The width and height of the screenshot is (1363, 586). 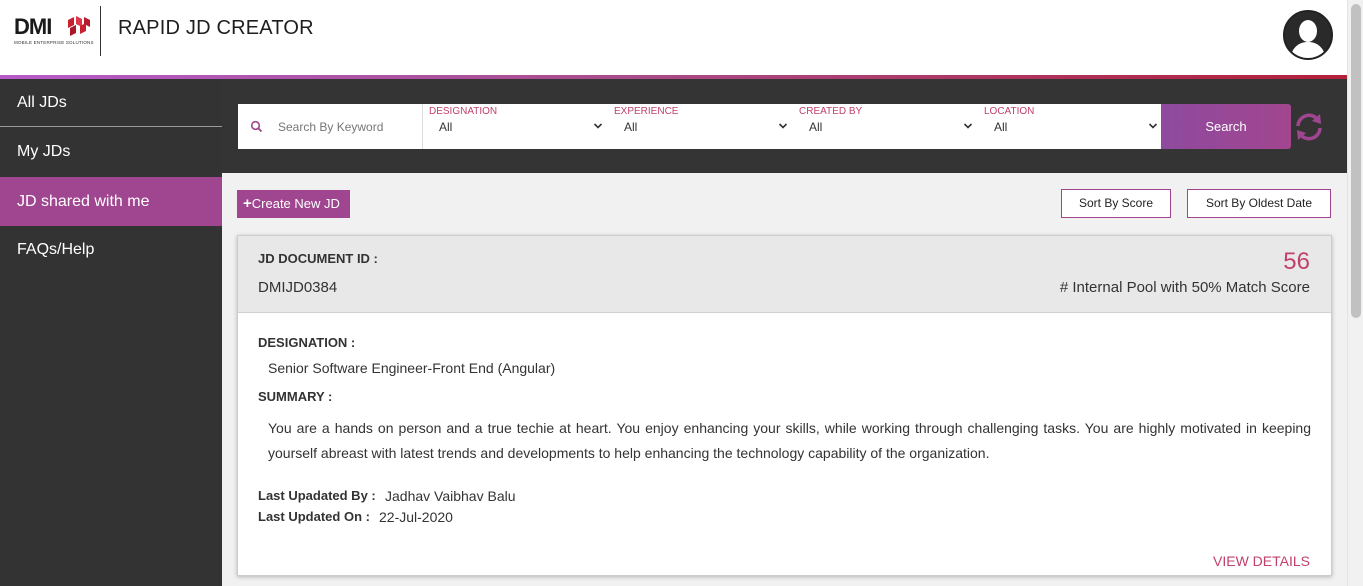 What do you see at coordinates (1116, 203) in the screenshot?
I see `sort-by-score-button: Sort By Score` at bounding box center [1116, 203].